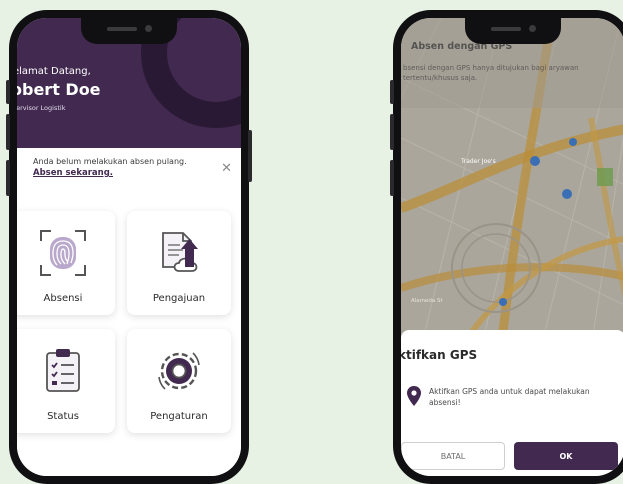 The height and width of the screenshot is (484, 623). Describe the element at coordinates (179, 416) in the screenshot. I see `menu-label: Pengaturan` at that location.